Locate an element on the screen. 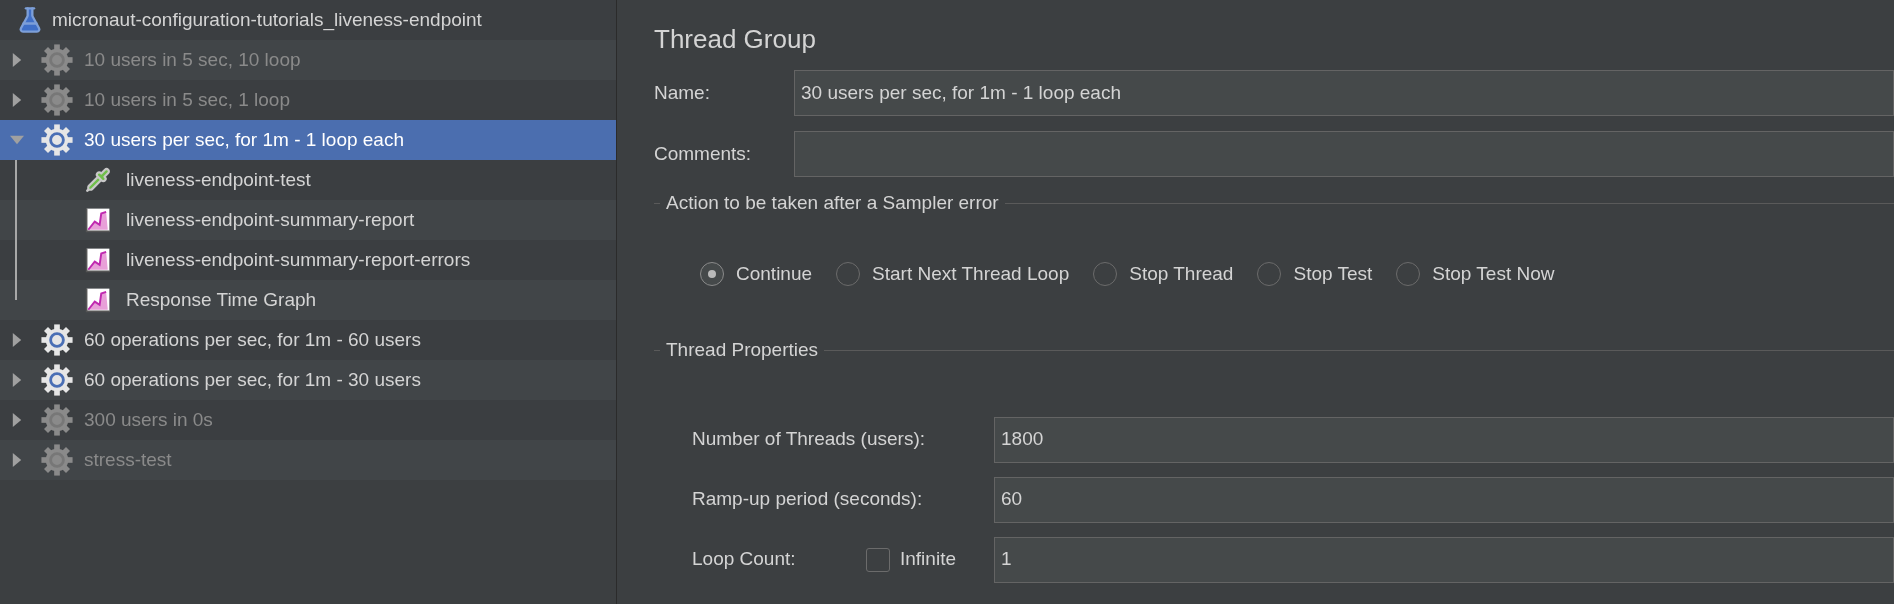 The image size is (1894, 604). name-field: 30 users per sec, for 1m - 1 loop each is located at coordinates (1344, 93).